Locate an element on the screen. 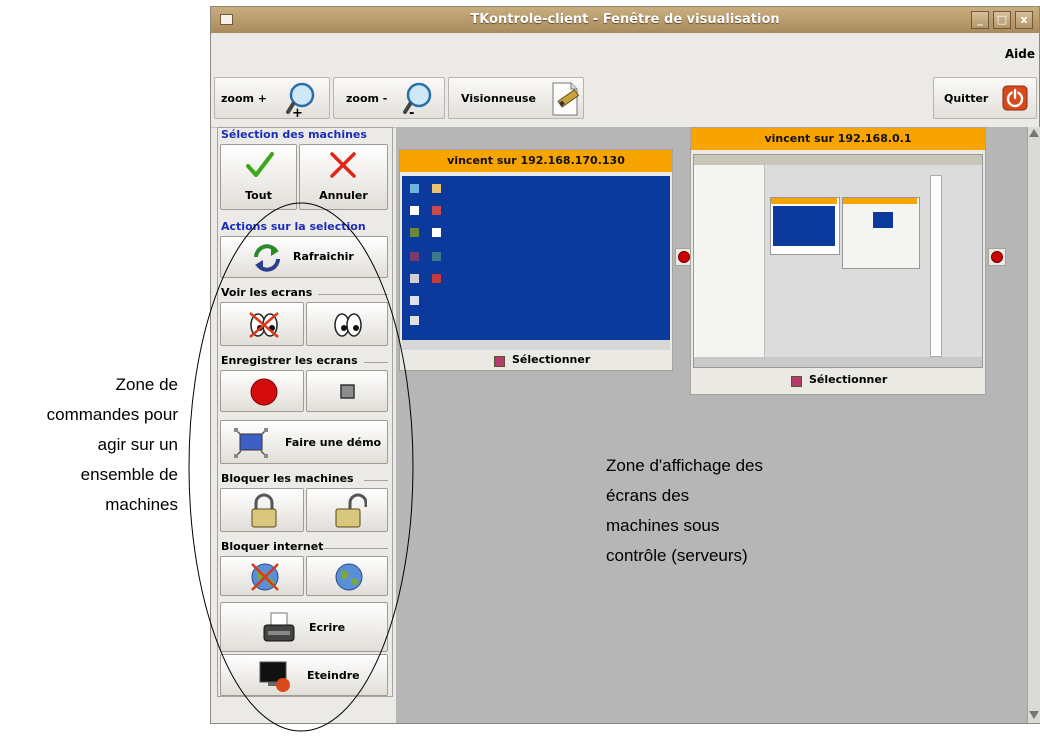 The height and width of the screenshot is (736, 1040). remote-scrollbar is located at coordinates (936, 266).